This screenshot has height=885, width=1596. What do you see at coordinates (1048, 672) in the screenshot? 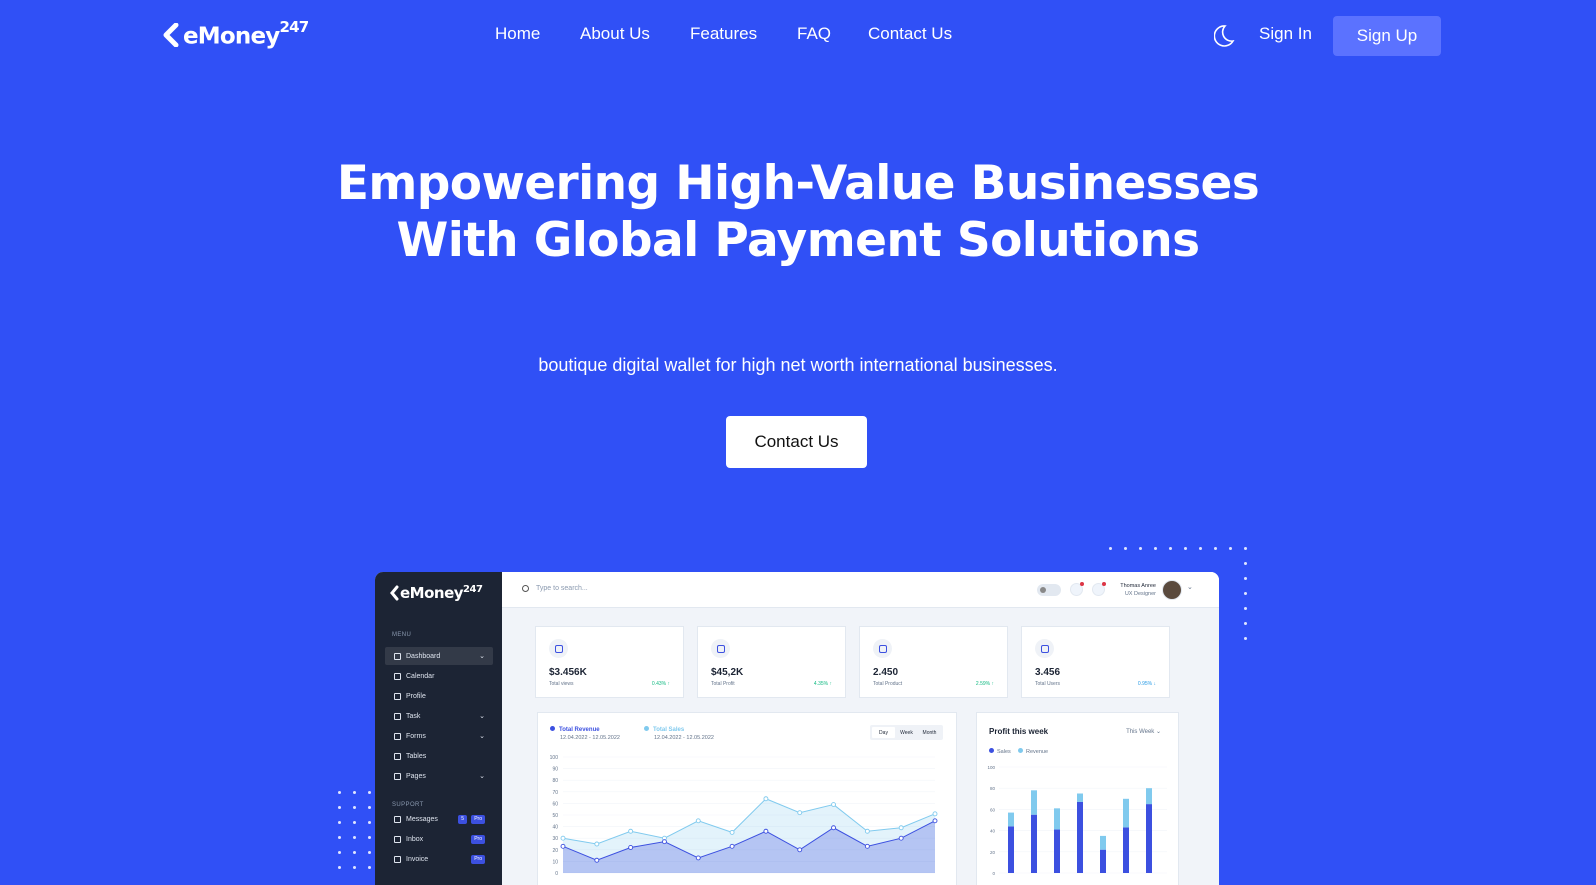
I see `stat-value: 3.456` at bounding box center [1048, 672].